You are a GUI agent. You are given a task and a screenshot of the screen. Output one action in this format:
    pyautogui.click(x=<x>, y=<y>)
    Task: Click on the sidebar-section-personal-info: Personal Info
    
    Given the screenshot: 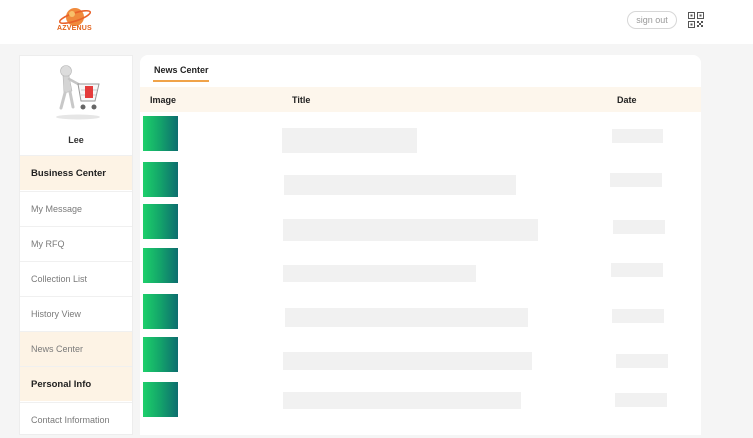 What is the action you would take?
    pyautogui.click(x=76, y=383)
    